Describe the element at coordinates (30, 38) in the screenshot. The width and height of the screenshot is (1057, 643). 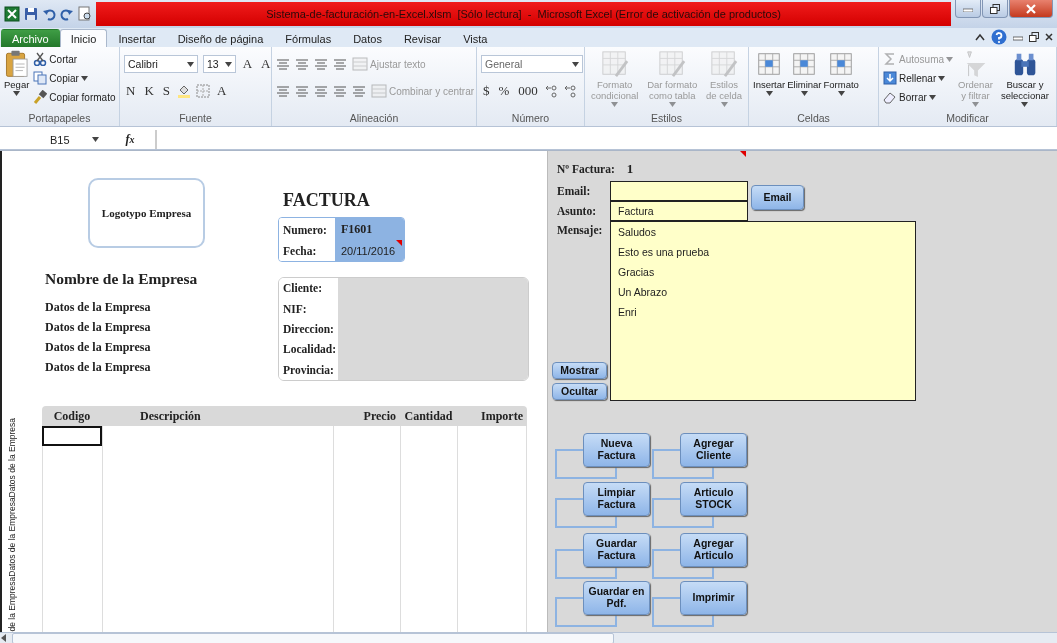
I see `ribbon-tab: Archivo` at that location.